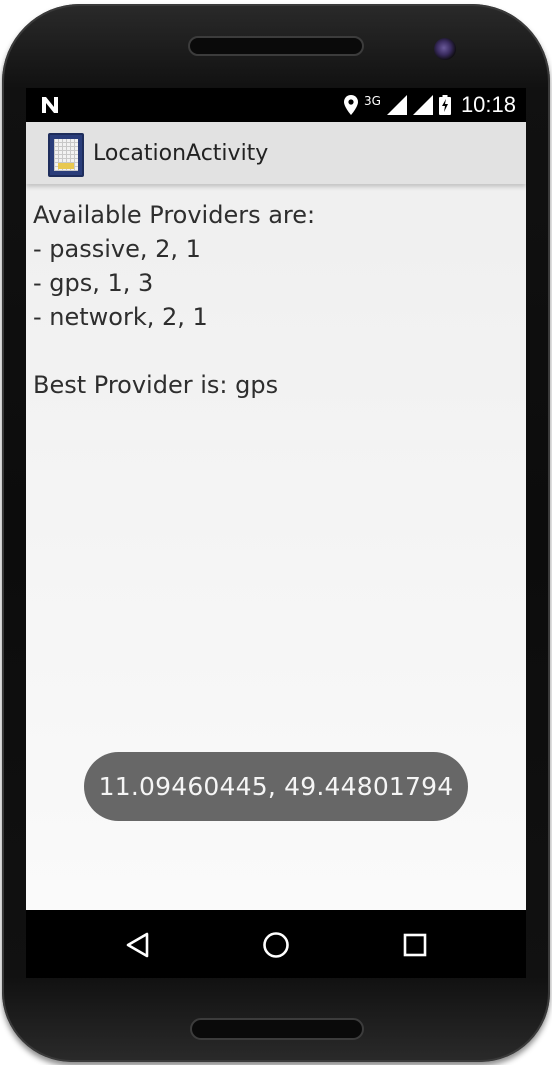 The height and width of the screenshot is (1065, 552). What do you see at coordinates (445, 49) in the screenshot?
I see `front-camera` at bounding box center [445, 49].